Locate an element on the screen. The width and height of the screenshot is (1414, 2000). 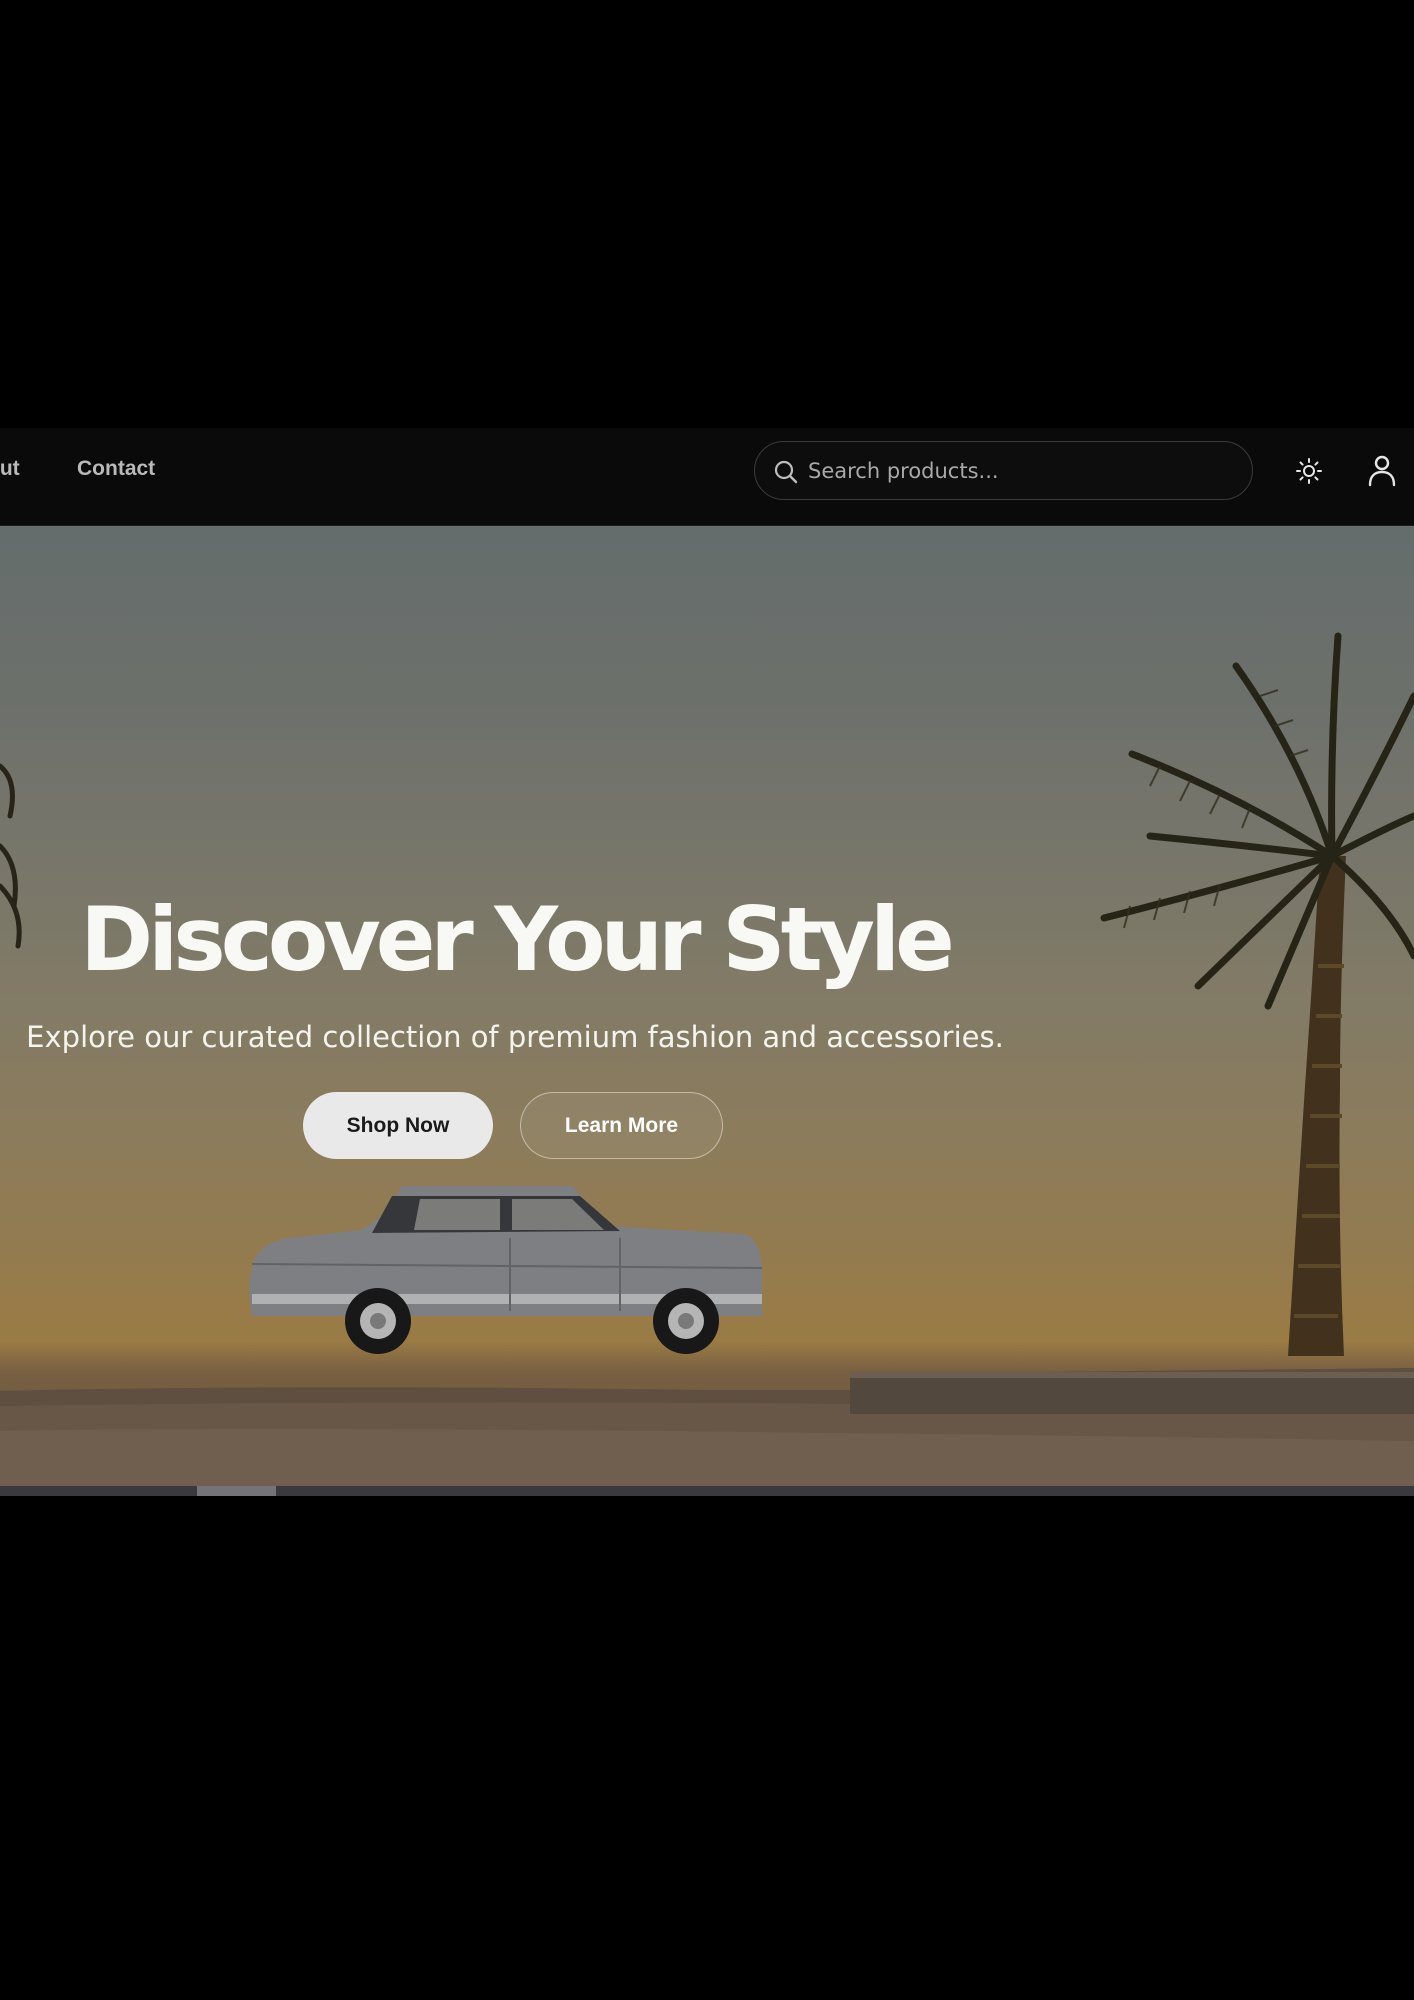
search-icon is located at coordinates (786, 472).